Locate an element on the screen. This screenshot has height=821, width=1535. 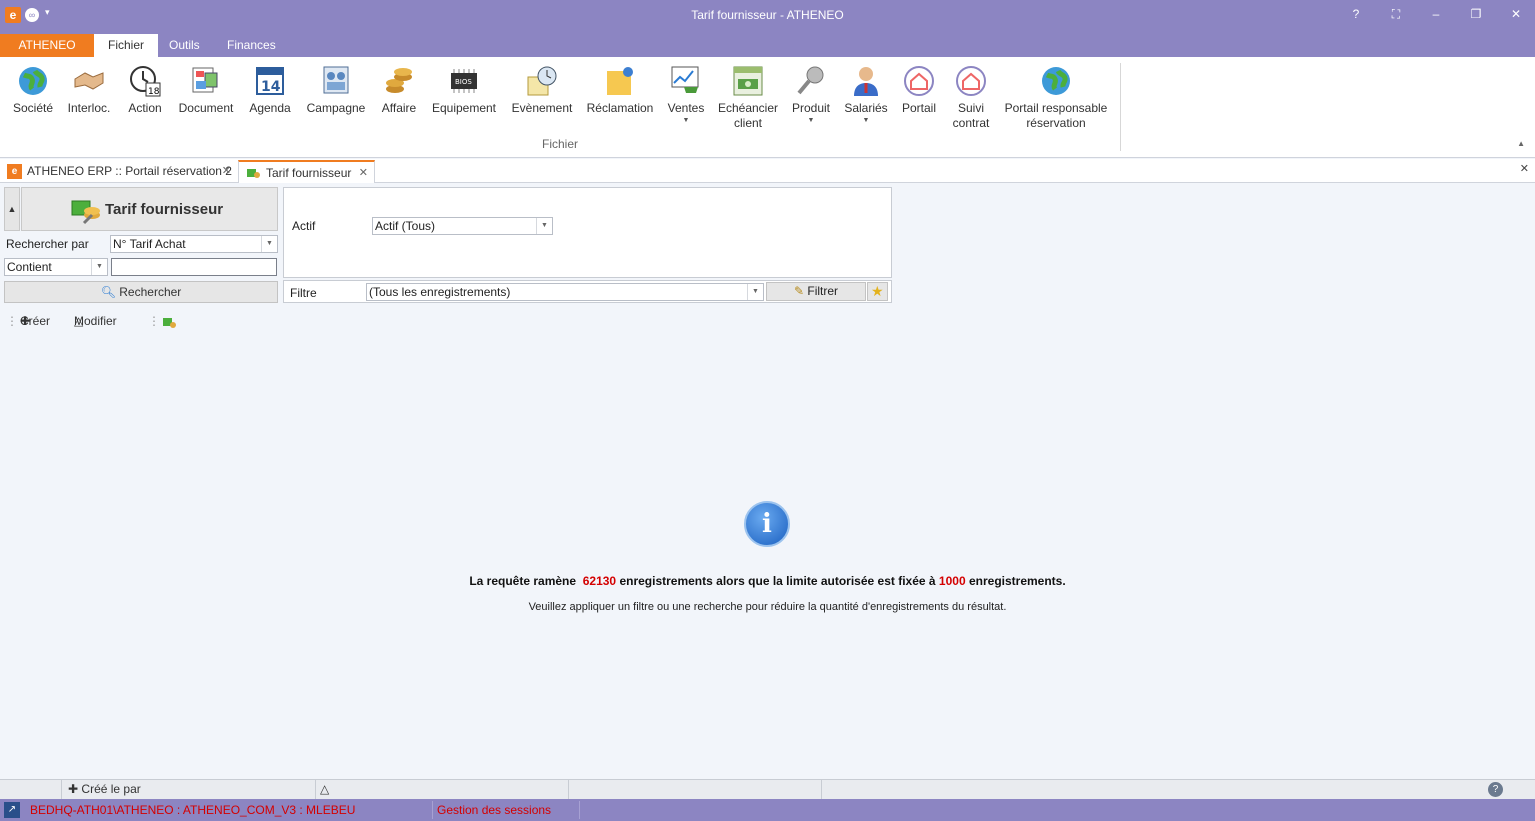
calendar-day-label: 14 is located at coordinates (271, 87).